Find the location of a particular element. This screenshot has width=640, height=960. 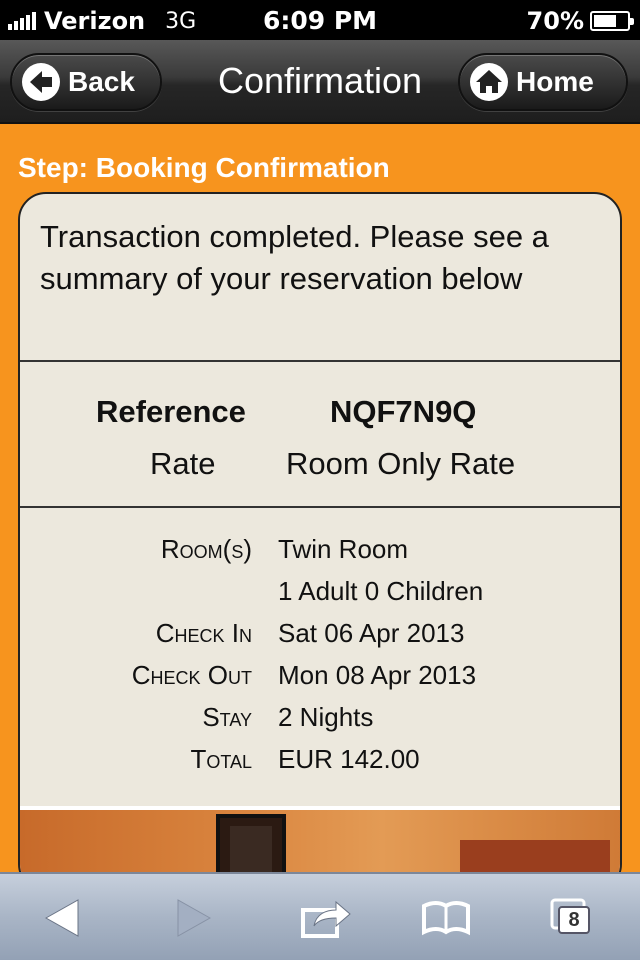

detail-row-total: Total EUR 142.00 is located at coordinates (320, 765).